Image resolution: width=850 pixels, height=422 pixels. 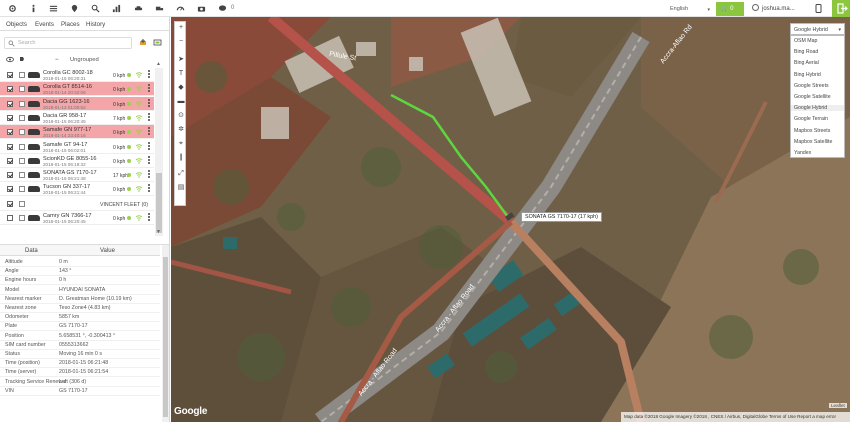 I want to click on object-list-scrollbar, so click(x=159, y=152).